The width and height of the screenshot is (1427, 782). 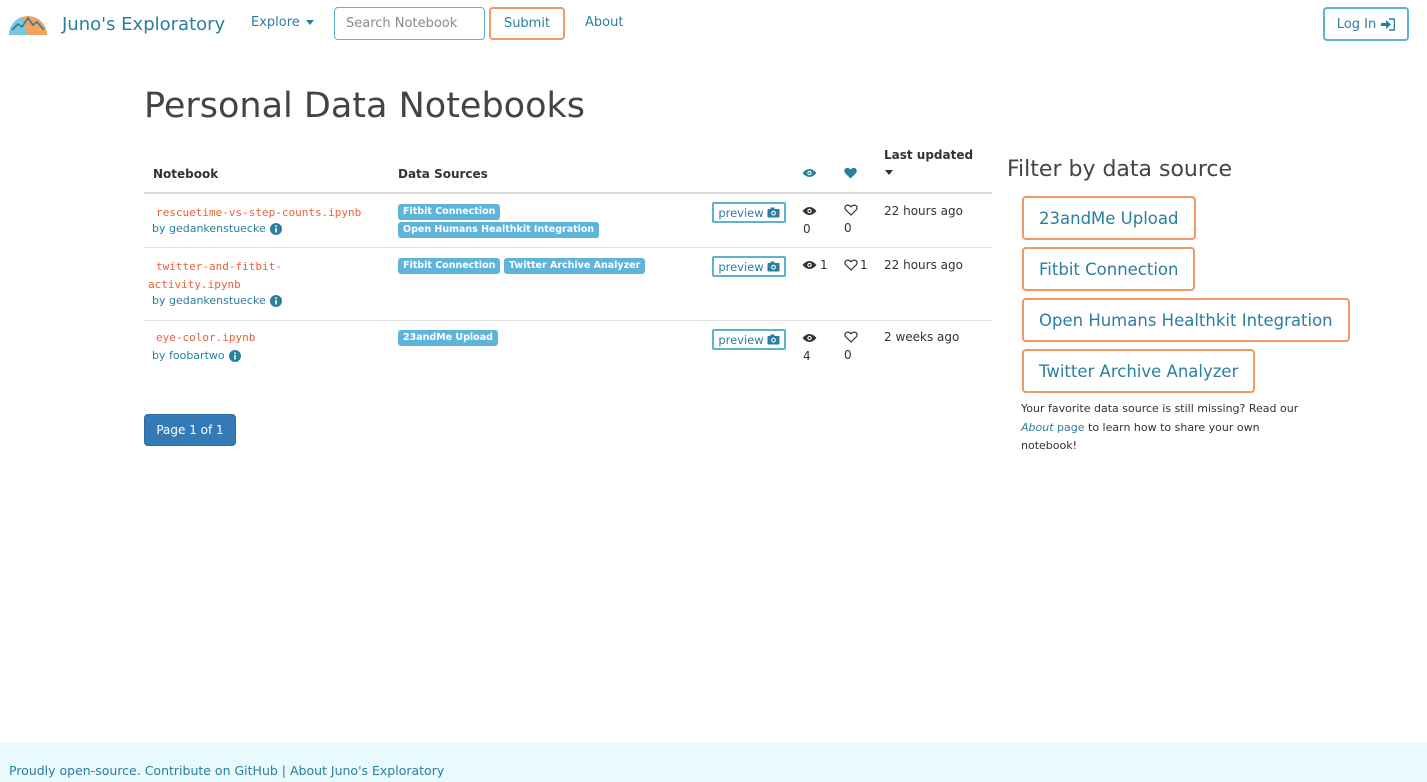 I want to click on login-button: Log In, so click(x=1366, y=24).